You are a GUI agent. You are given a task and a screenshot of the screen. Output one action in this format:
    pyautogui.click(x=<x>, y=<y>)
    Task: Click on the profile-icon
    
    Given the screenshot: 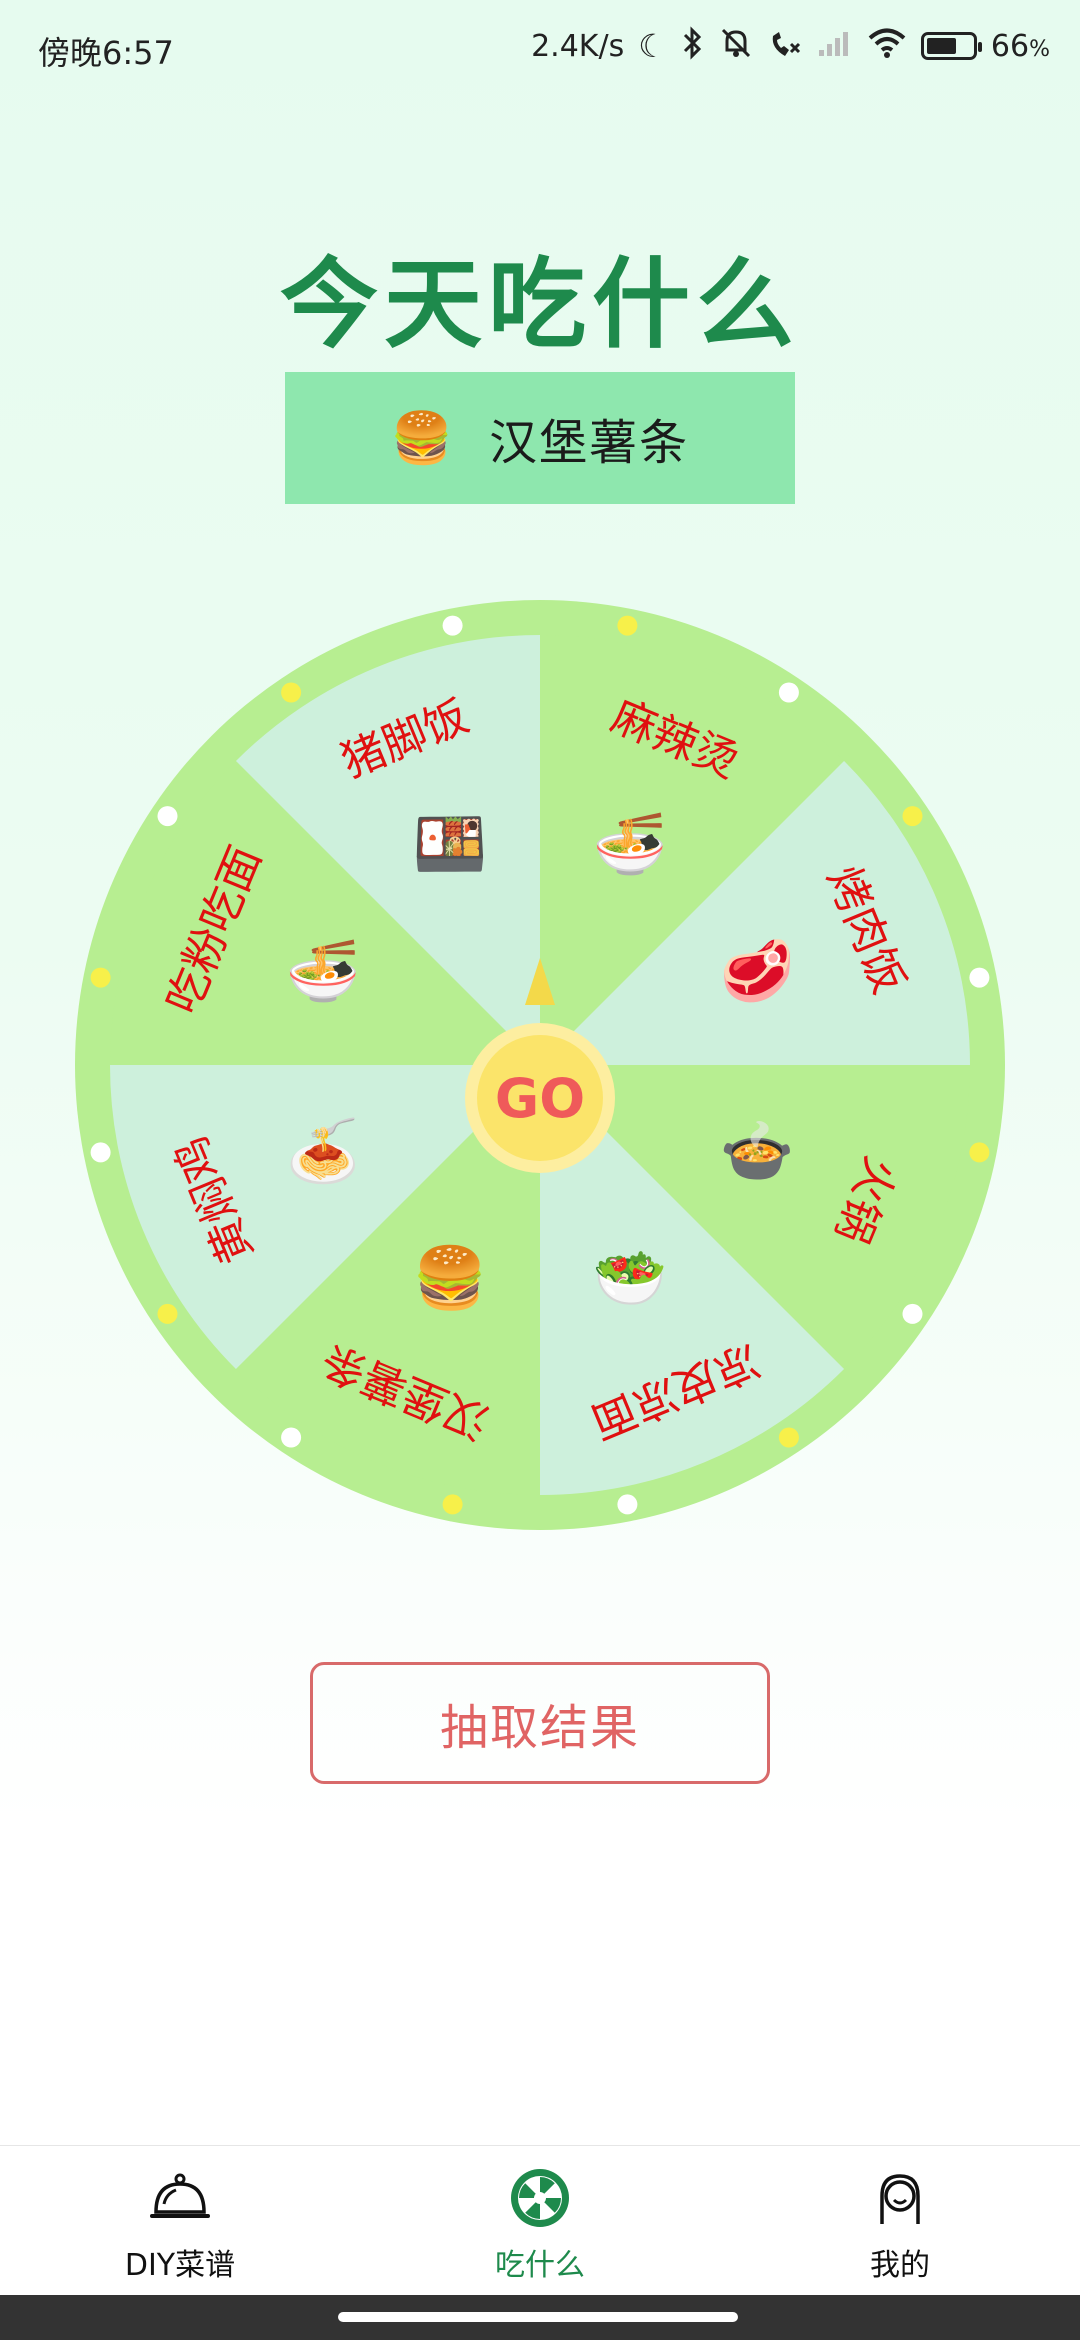 What is the action you would take?
    pyautogui.click(x=900, y=2199)
    